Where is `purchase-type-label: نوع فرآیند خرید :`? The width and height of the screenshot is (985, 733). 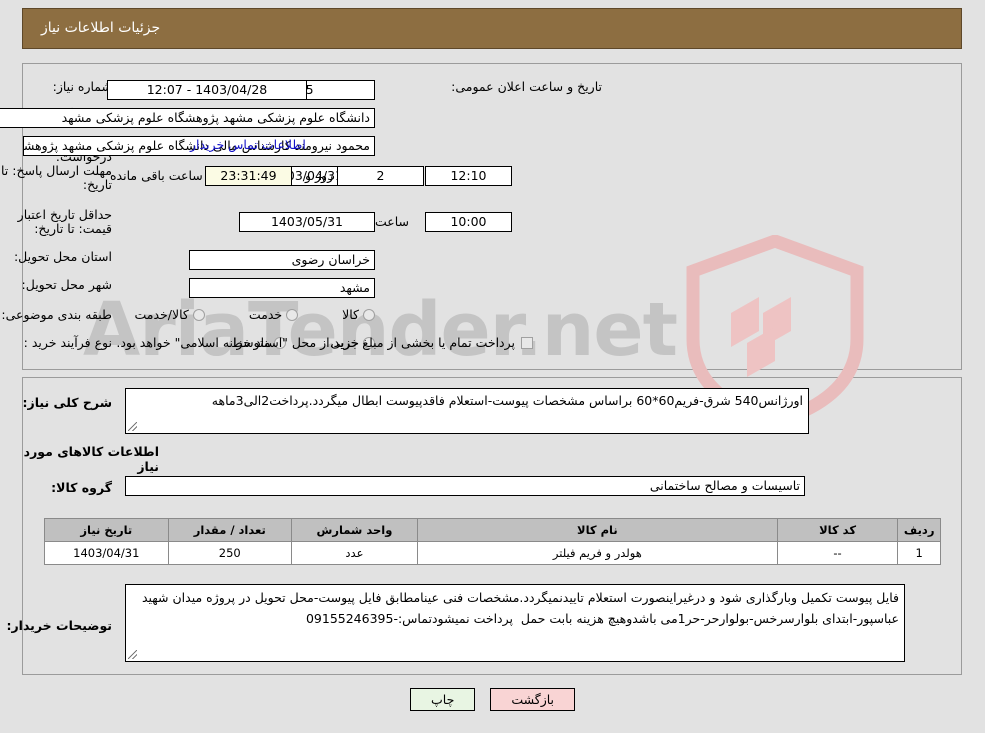
purchase-type-label: نوع فرآیند خرید : is located at coordinates (67, 342).